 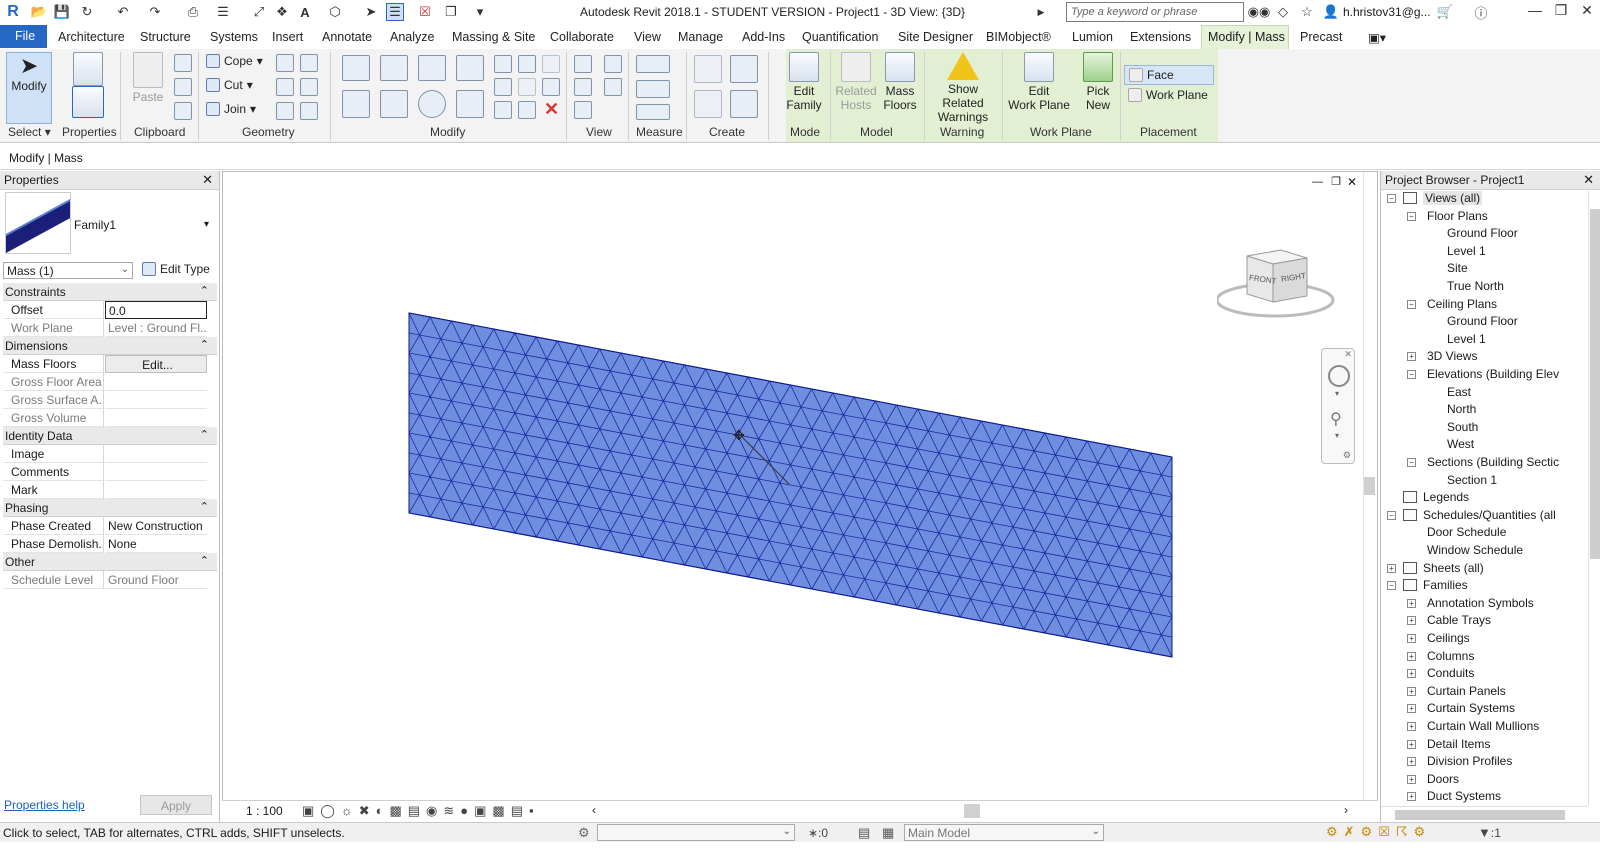 What do you see at coordinates (1475, 550) in the screenshot?
I see `browser-schedule-item: Window Schedule` at bounding box center [1475, 550].